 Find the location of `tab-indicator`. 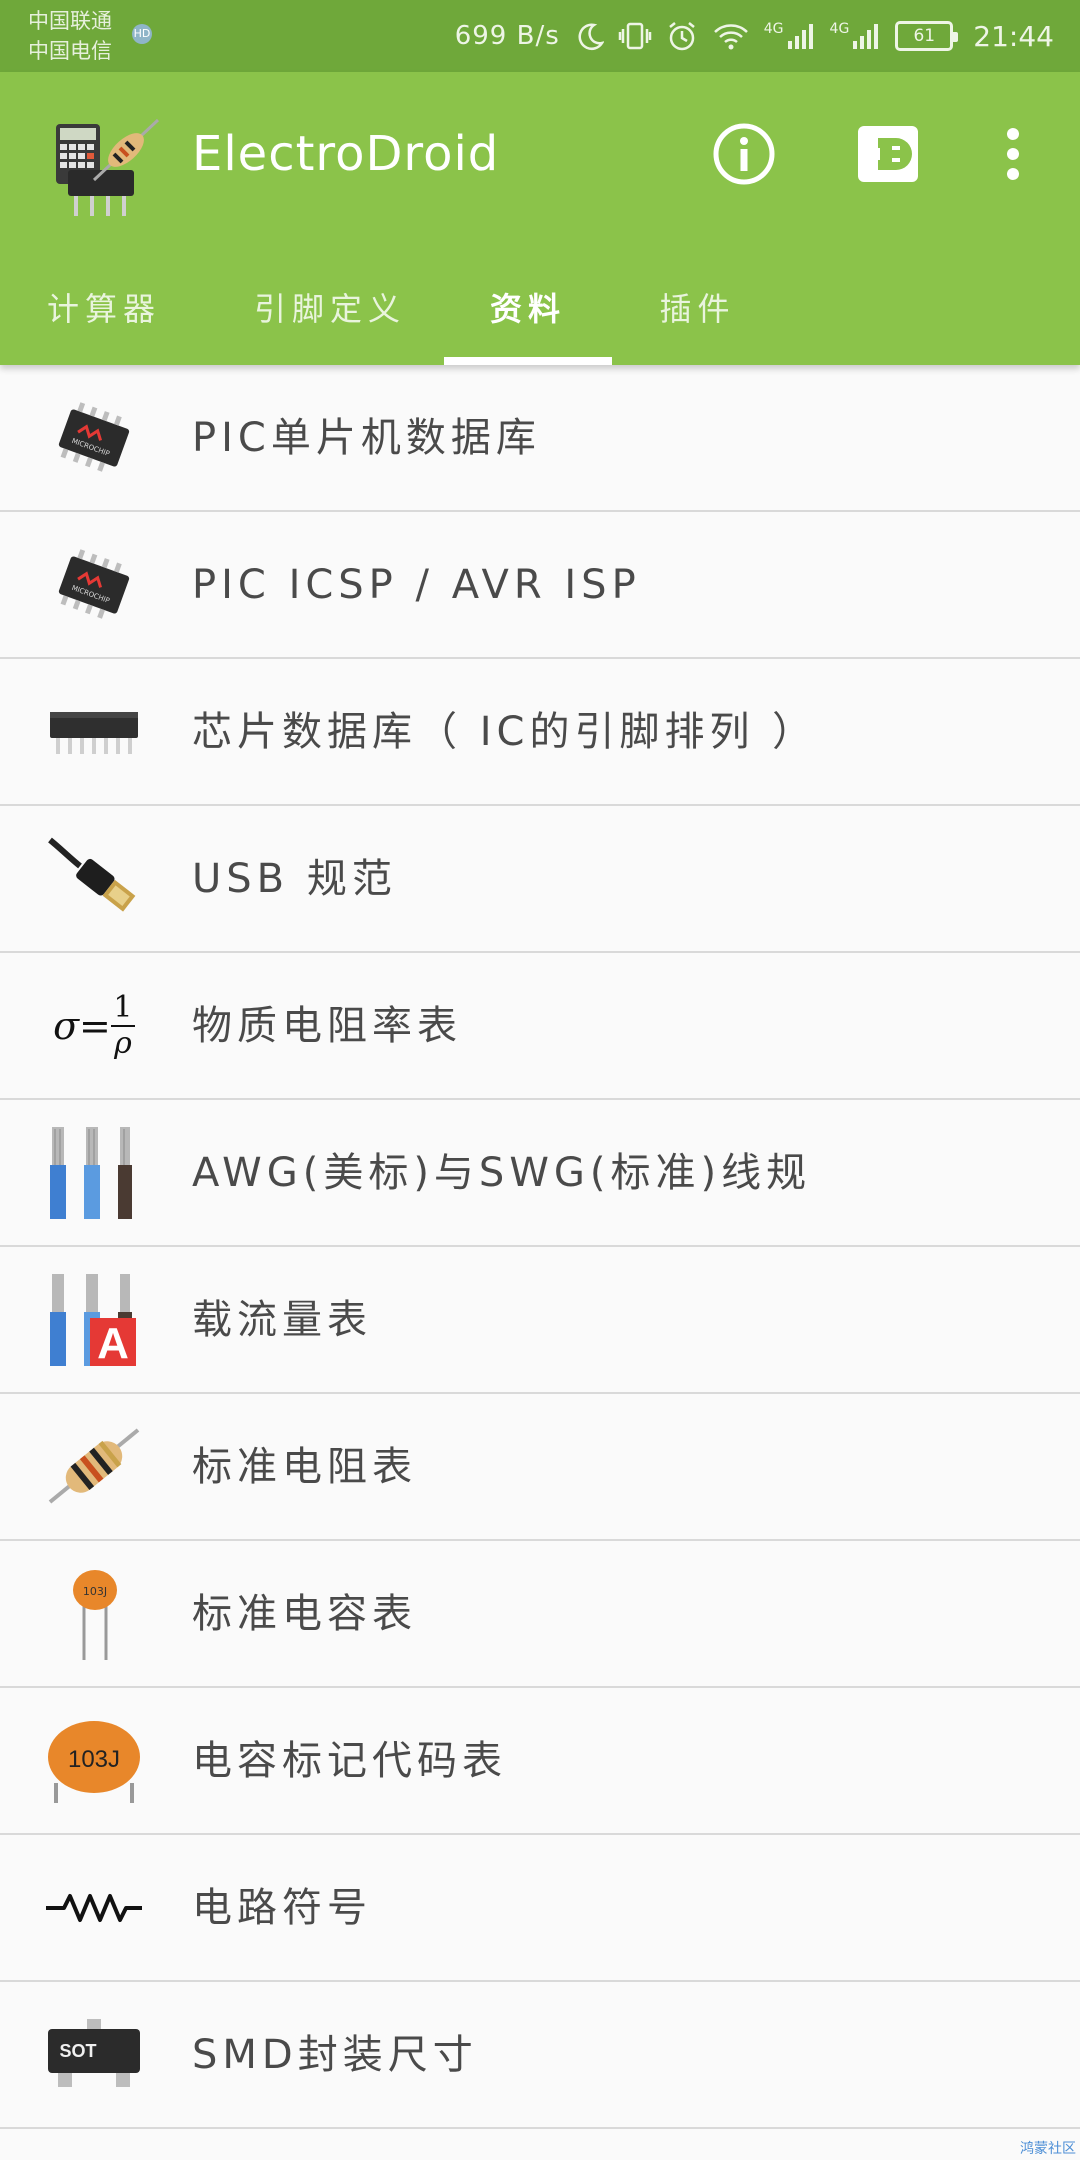

tab-indicator is located at coordinates (528, 361).